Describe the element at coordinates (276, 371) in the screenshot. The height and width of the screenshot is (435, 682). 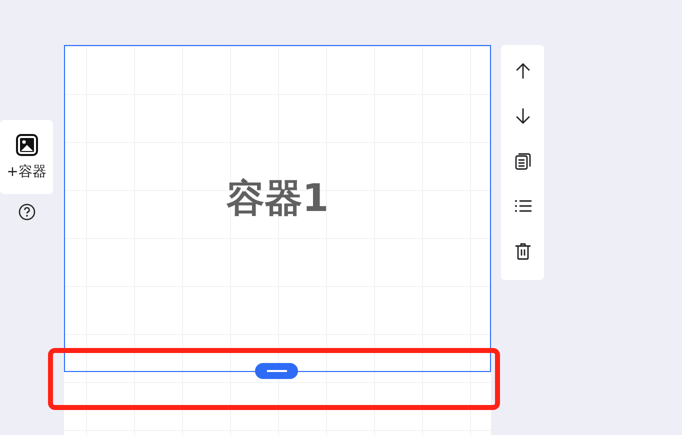
I see `resize-handle` at that location.